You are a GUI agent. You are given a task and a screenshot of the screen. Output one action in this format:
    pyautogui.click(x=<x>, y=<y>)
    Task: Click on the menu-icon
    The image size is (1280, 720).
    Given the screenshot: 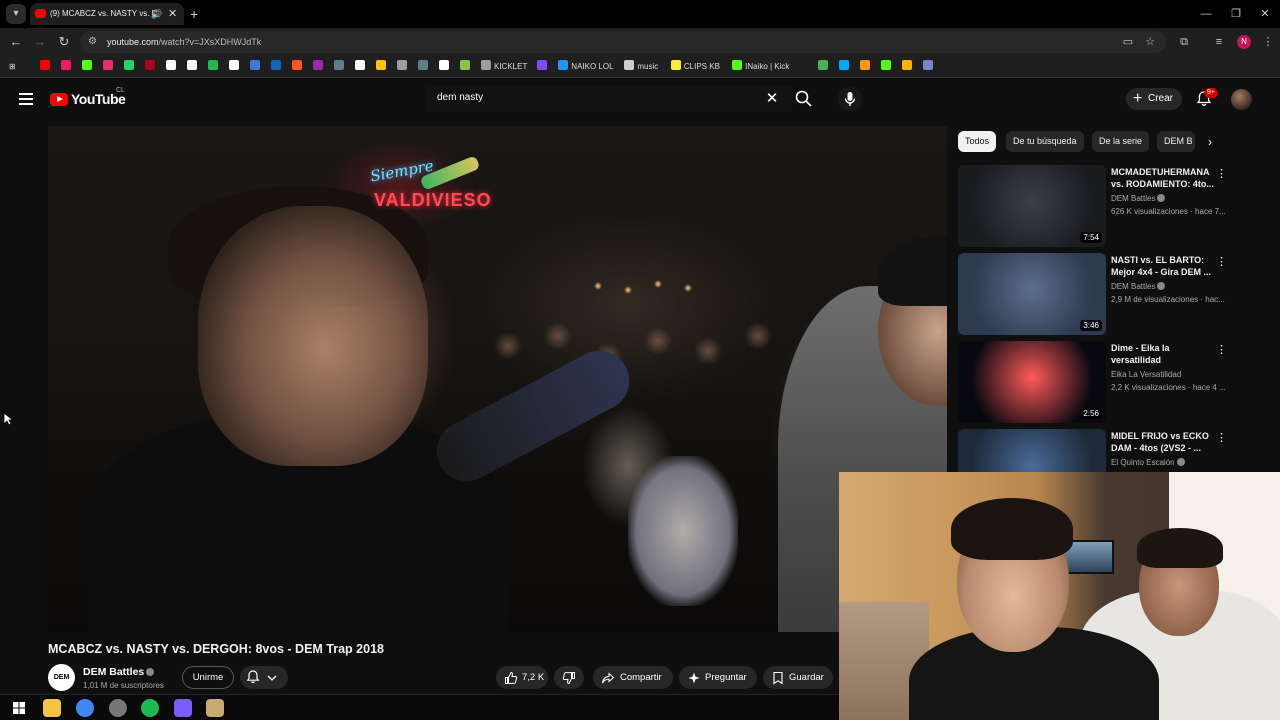 What is the action you would take?
    pyautogui.click(x=26, y=99)
    